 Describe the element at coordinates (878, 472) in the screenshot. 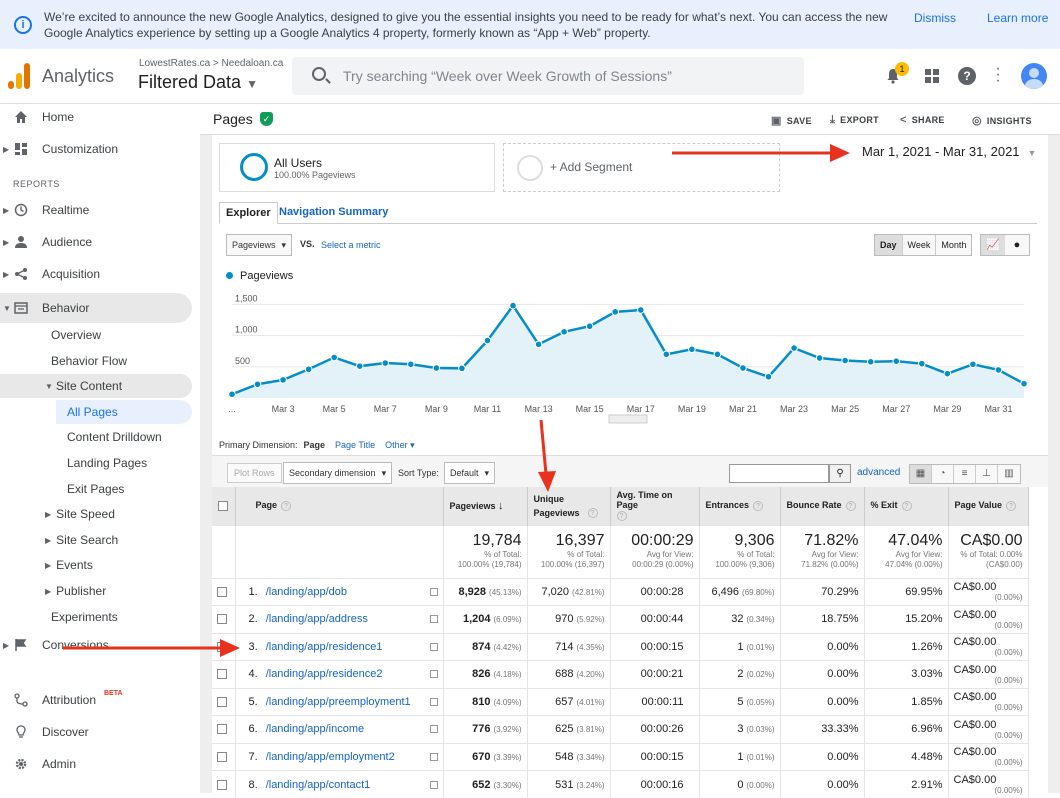

I see `advanced-filter-link: advanced` at that location.